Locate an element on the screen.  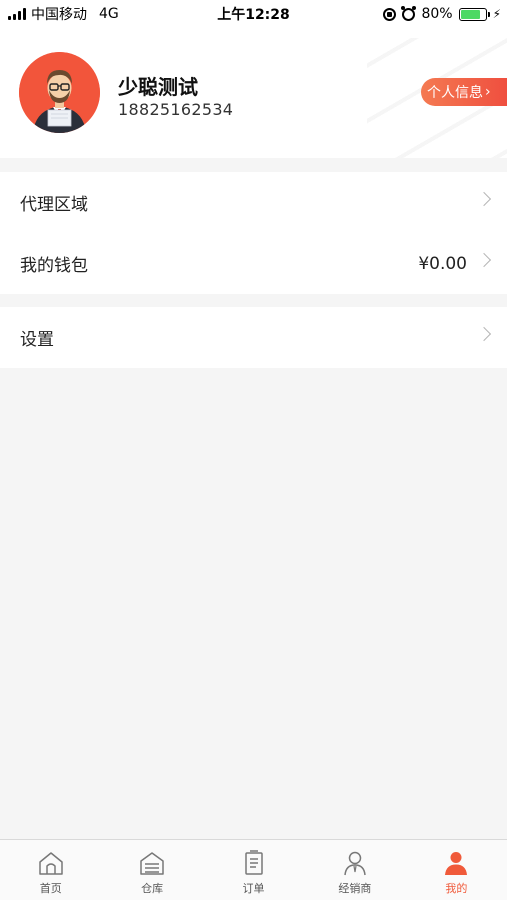
tab-dealers: 经销商 is located at coordinates (354, 870).